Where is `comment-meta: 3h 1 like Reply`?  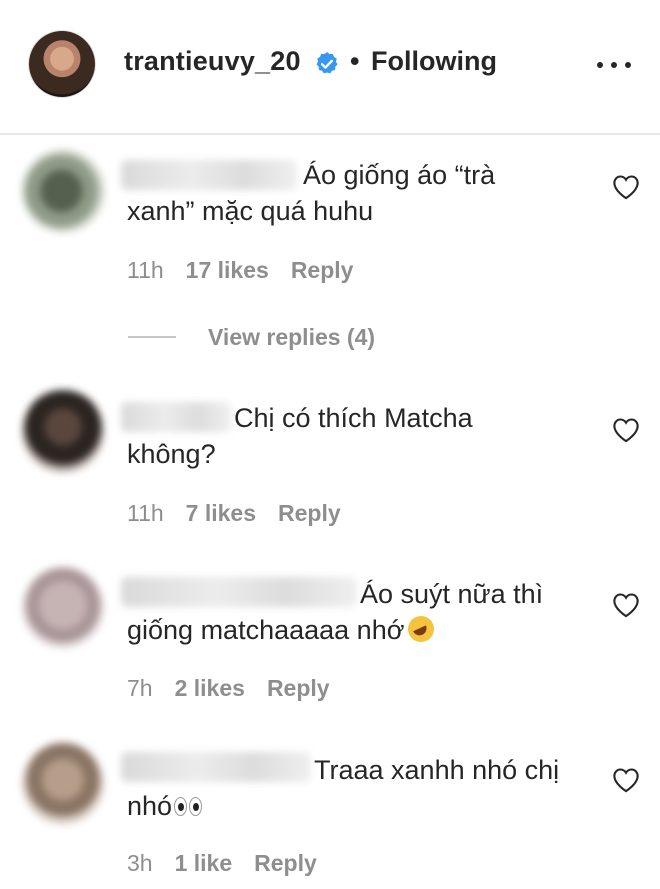 comment-meta: 3h 1 like Reply is located at coordinates (222, 863).